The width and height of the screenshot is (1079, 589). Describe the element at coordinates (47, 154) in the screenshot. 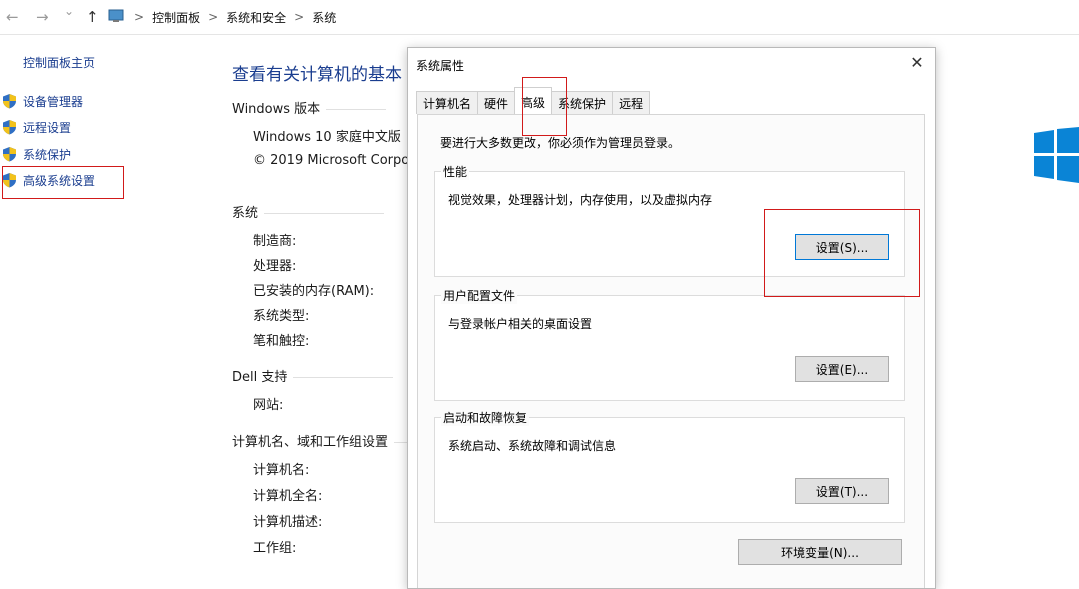

I see `sidebar-item-label: 系统保护` at that location.